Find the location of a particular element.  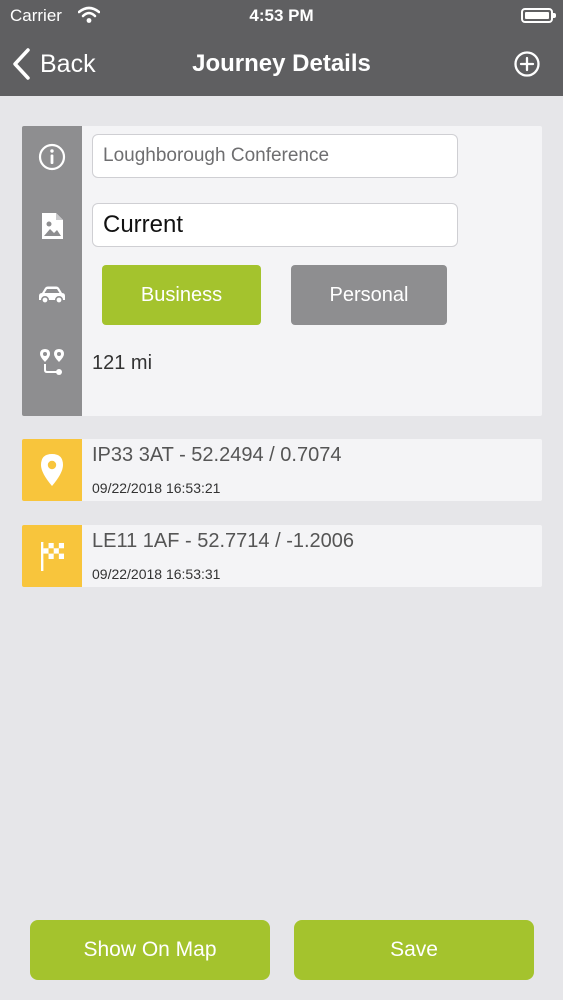

plus-circle-icon is located at coordinates (527, 64).